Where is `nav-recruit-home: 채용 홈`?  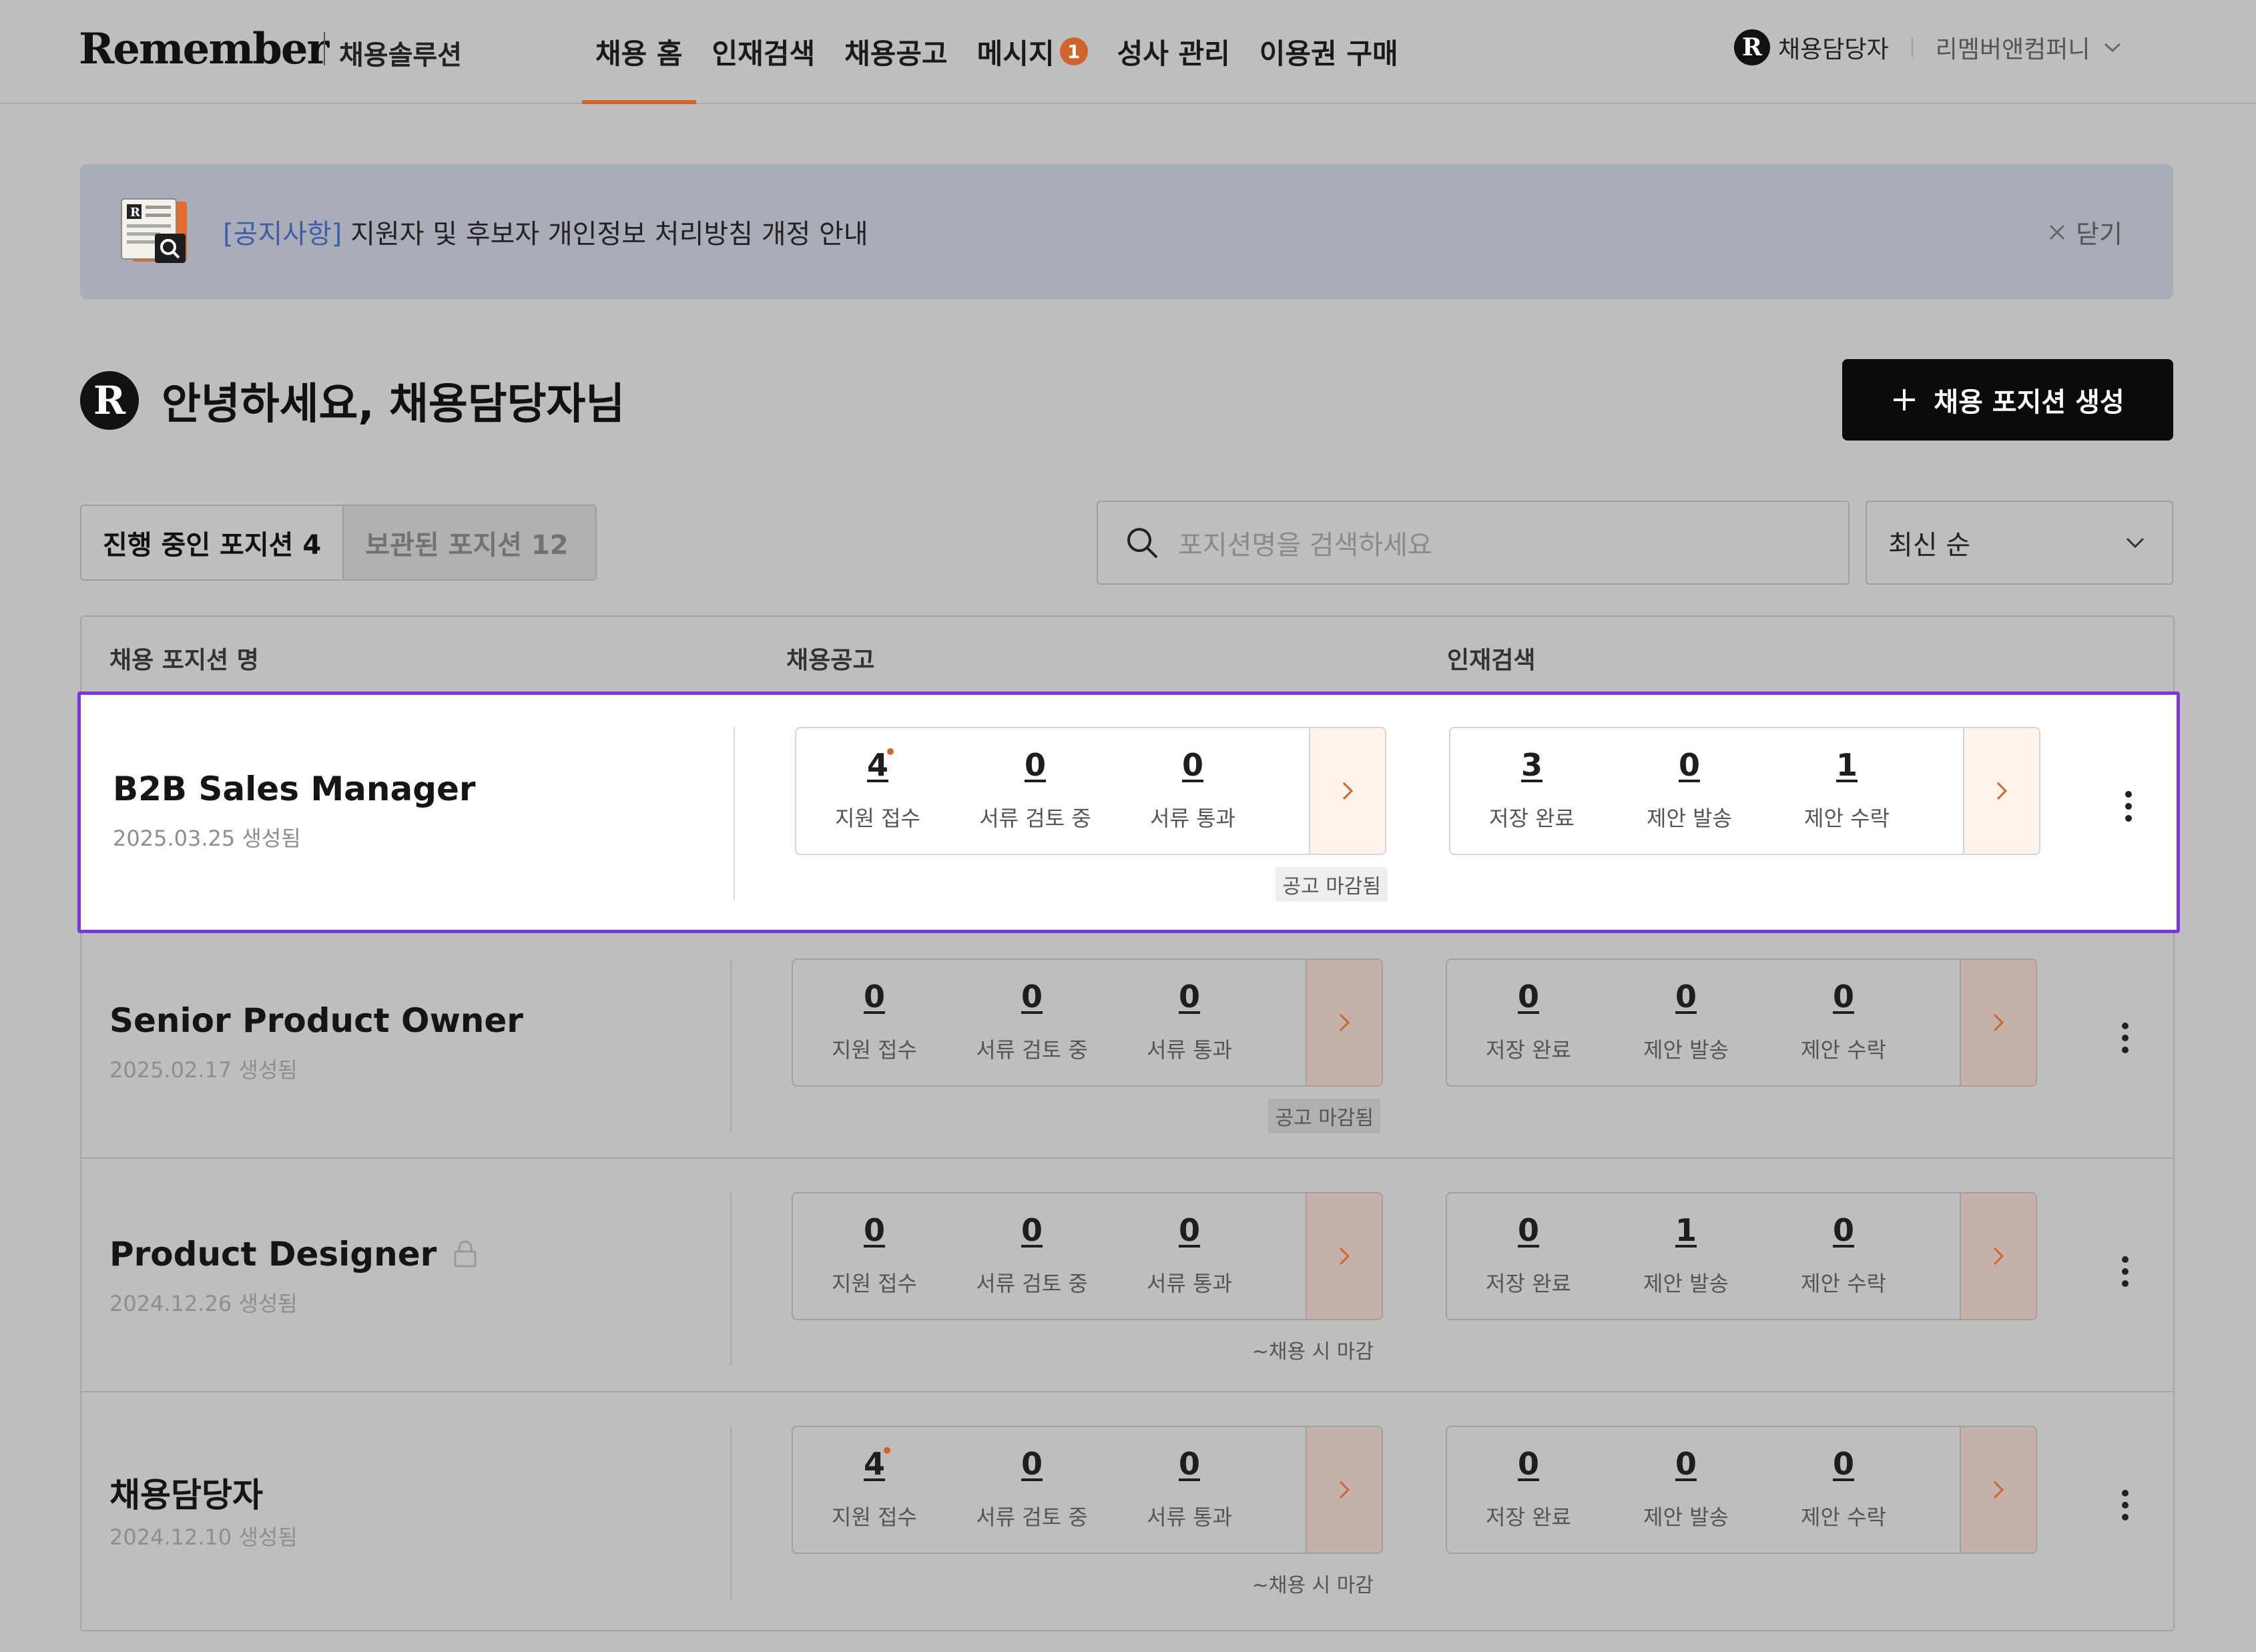
nav-recruit-home: 채용 홈 is located at coordinates (639, 52).